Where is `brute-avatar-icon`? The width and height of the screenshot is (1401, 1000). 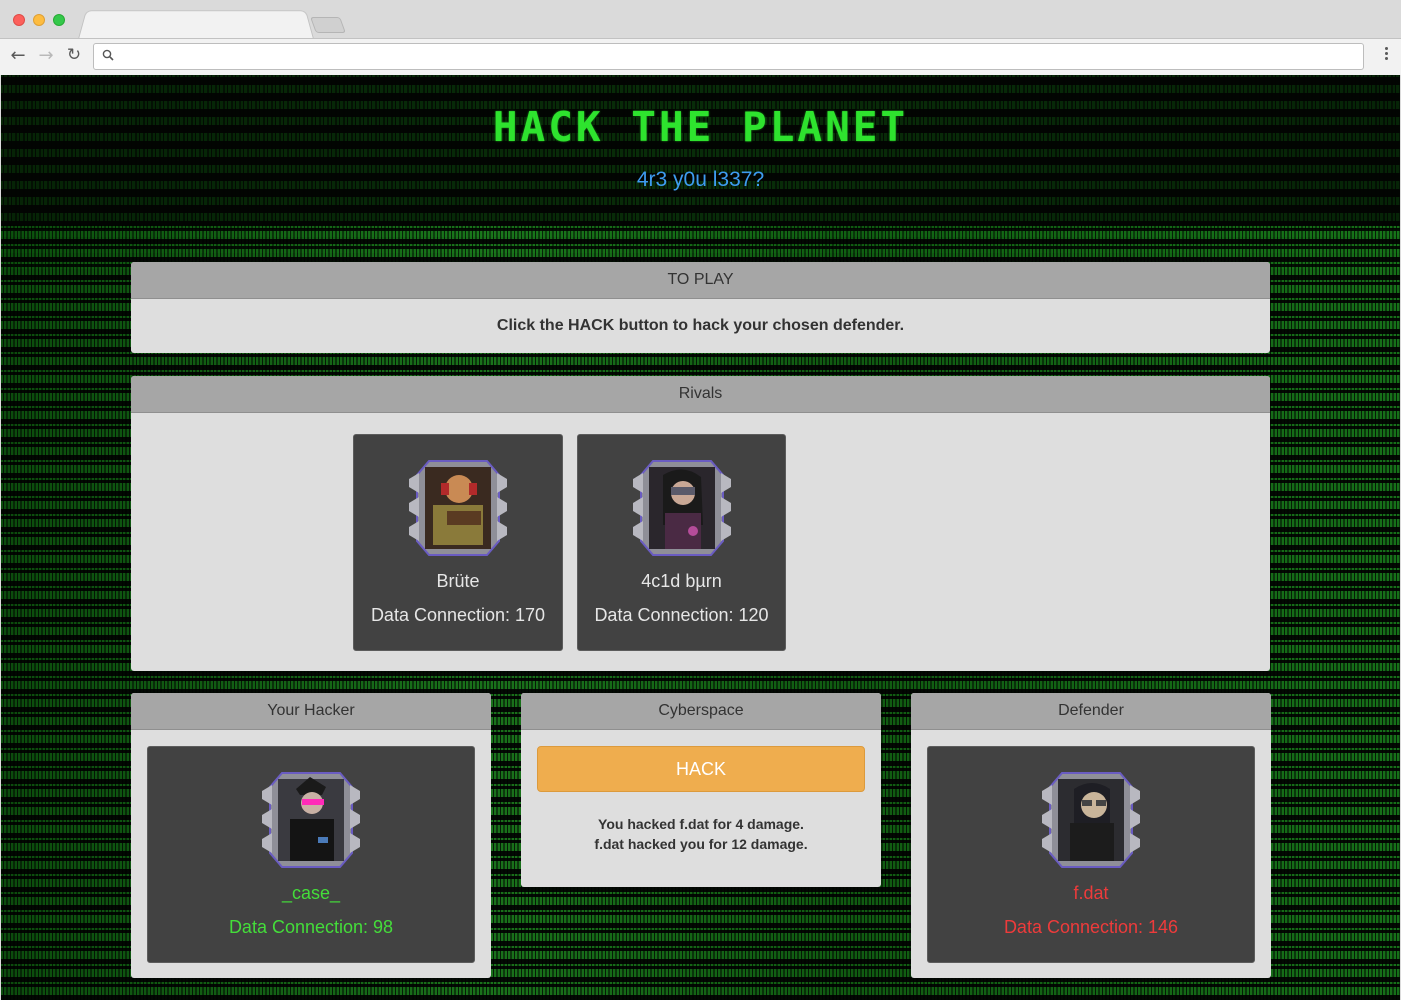 brute-avatar-icon is located at coordinates (458, 508).